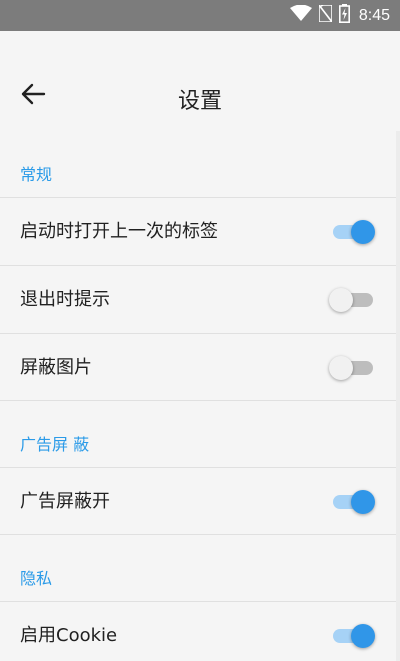  Describe the element at coordinates (200, 434) in the screenshot. I see `section-header-adblock: 广告屏 蔽` at that location.